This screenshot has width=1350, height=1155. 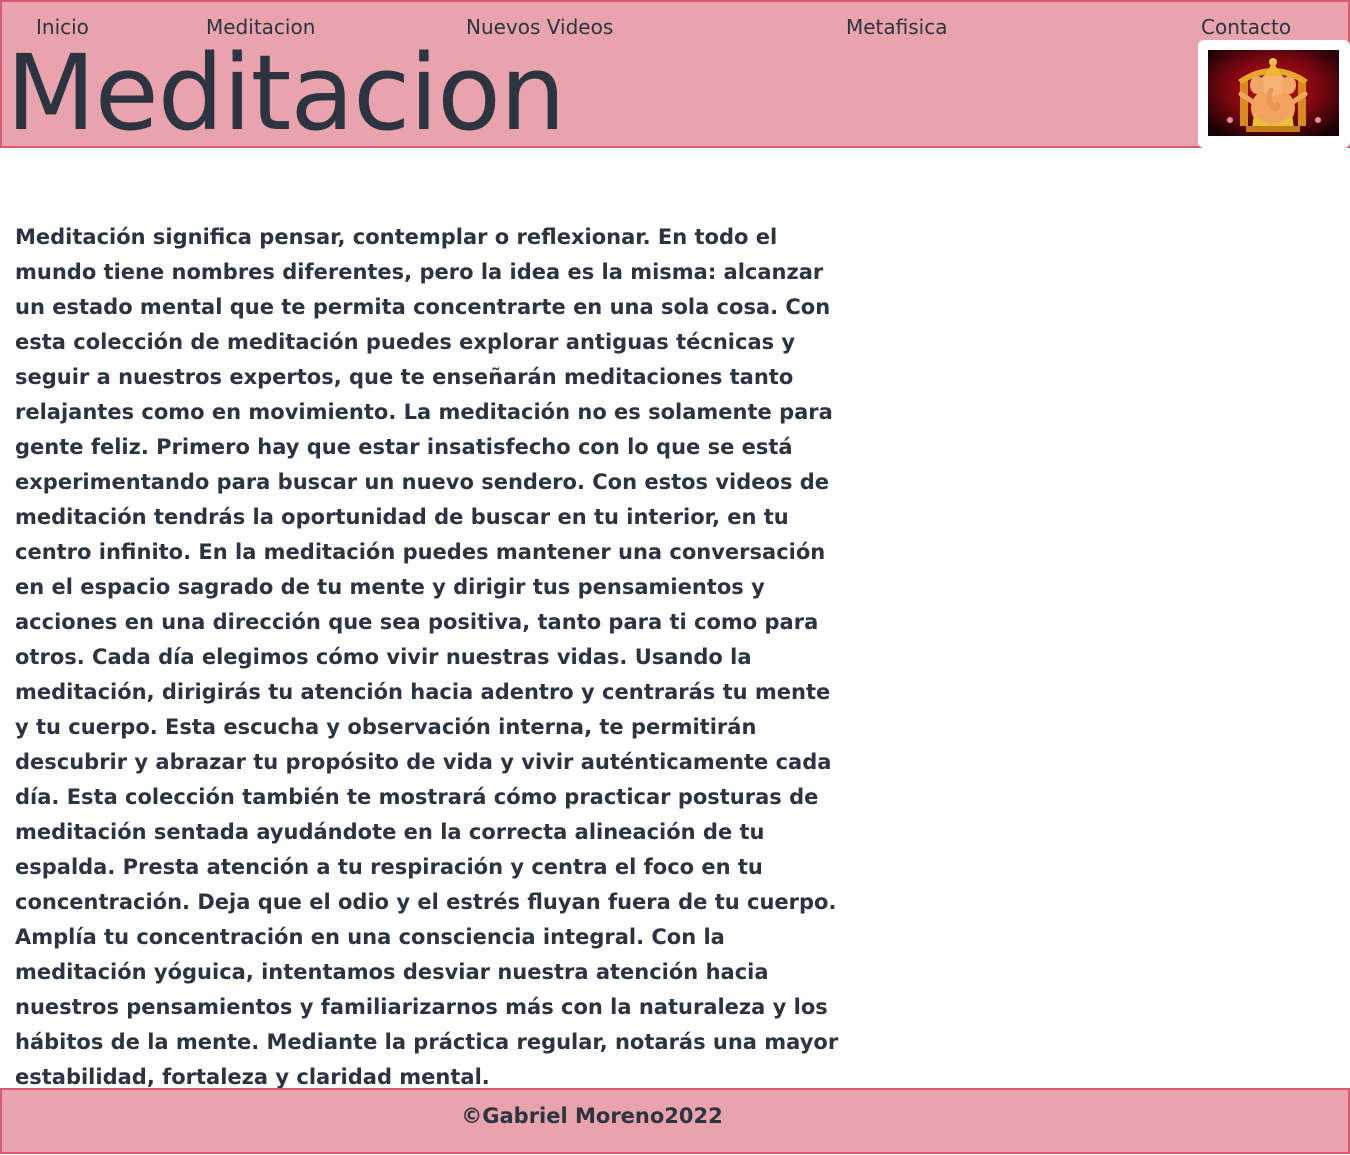 I want to click on copyright-text: ©Gabriel Moreno2022, so click(x=592, y=1116).